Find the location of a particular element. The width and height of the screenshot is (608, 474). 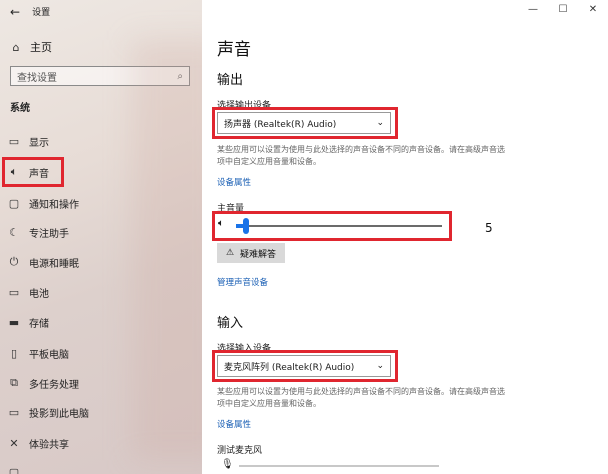

home-icon: ⌂ is located at coordinates (16, 47).